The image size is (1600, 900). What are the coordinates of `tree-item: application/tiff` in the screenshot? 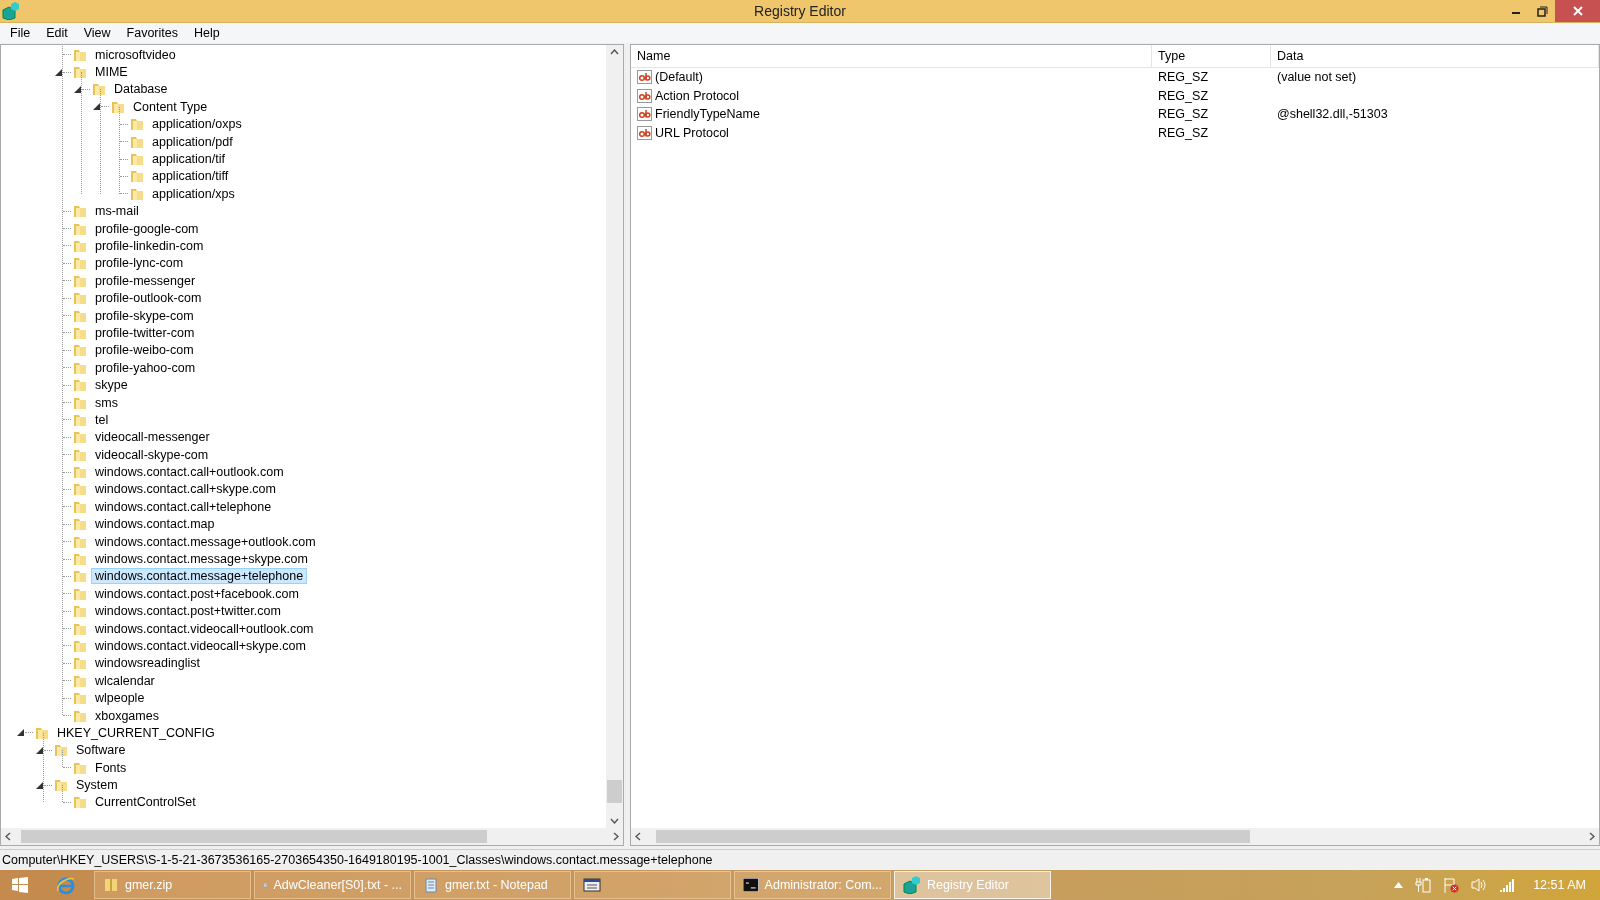 It's located at (190, 176).